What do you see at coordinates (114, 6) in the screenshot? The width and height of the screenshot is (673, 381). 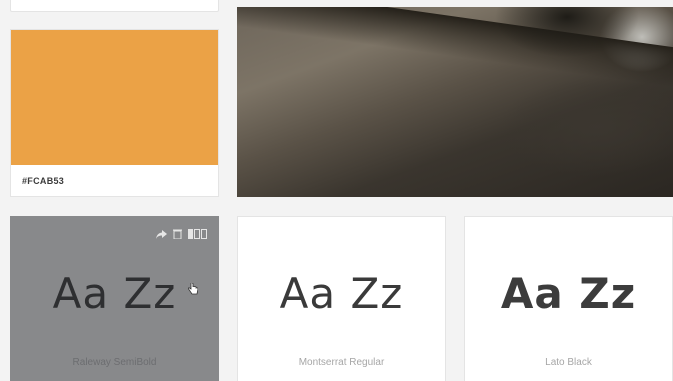 I see `top-card-edge` at bounding box center [114, 6].